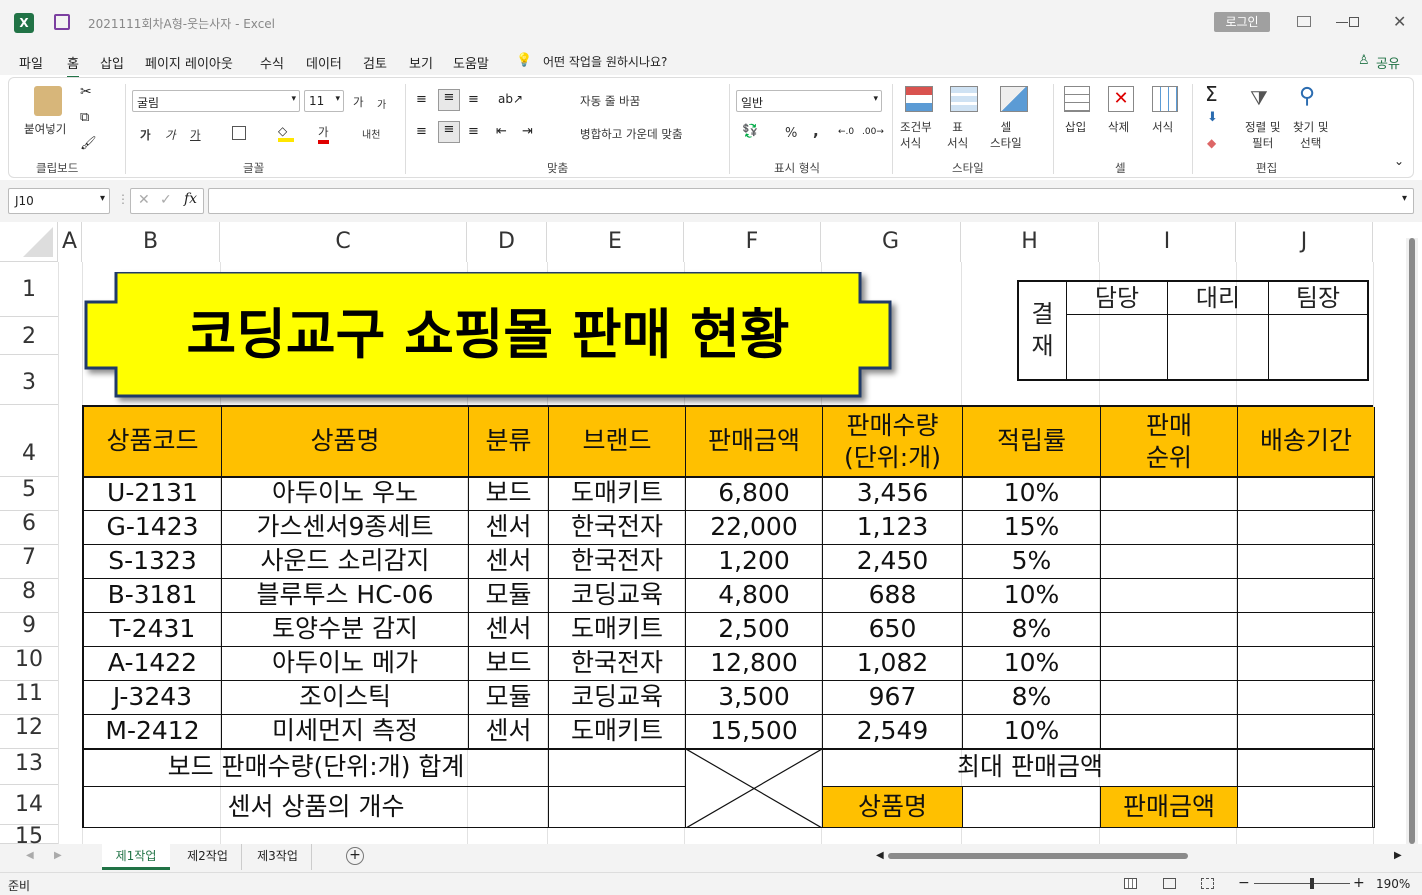 This screenshot has height=895, width=1422. I want to click on align-center-icon: ≡, so click(449, 132).